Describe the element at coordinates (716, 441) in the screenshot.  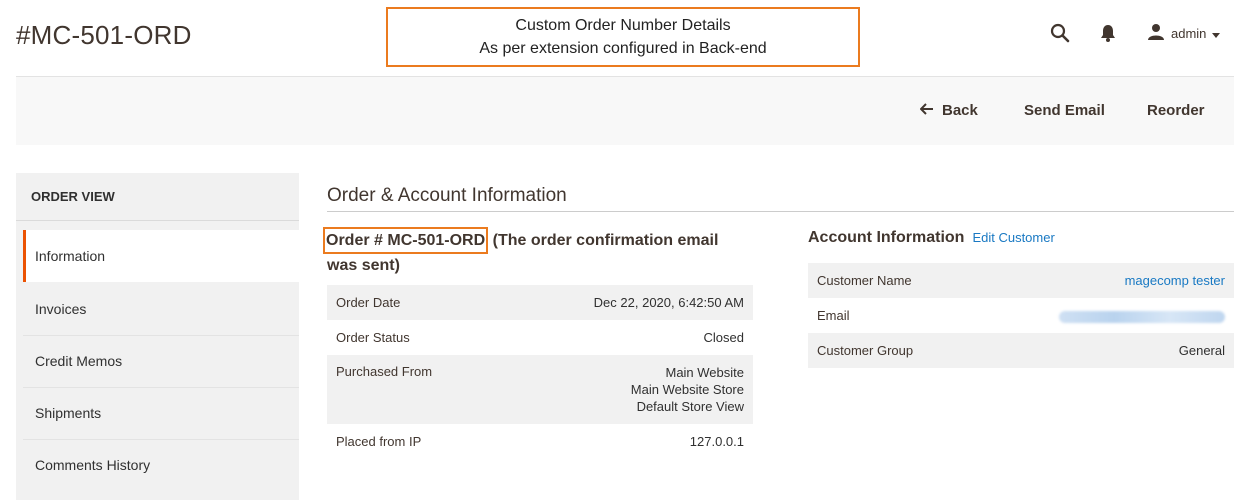
I see `row-value: 127.0.0.1` at that location.